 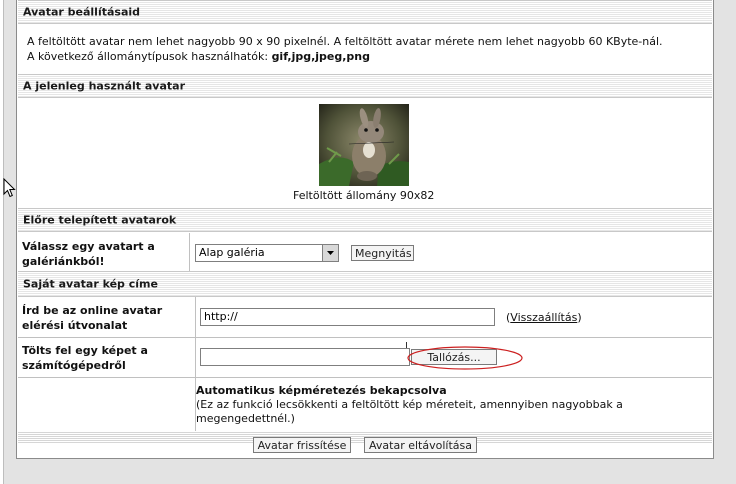 I want to click on annotation-ellipse, so click(x=465, y=358).